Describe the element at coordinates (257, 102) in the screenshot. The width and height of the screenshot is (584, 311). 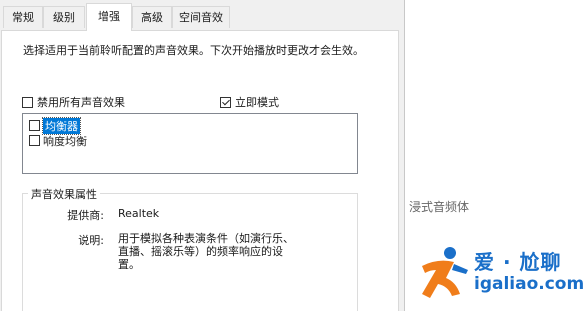
I see `immediate-mode-label: 立即模式` at that location.